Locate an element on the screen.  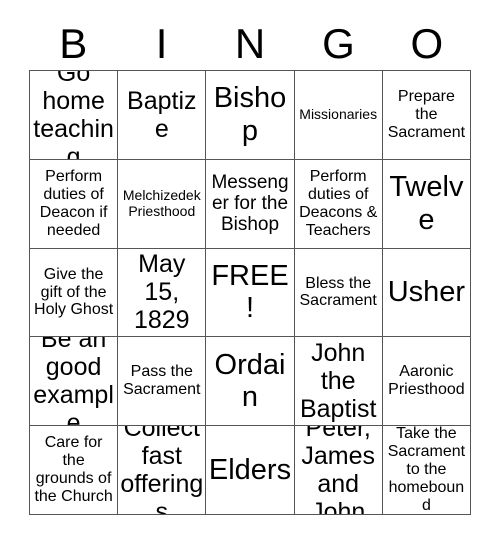
bingo-cell: John the Baptist is located at coordinates (338, 382).